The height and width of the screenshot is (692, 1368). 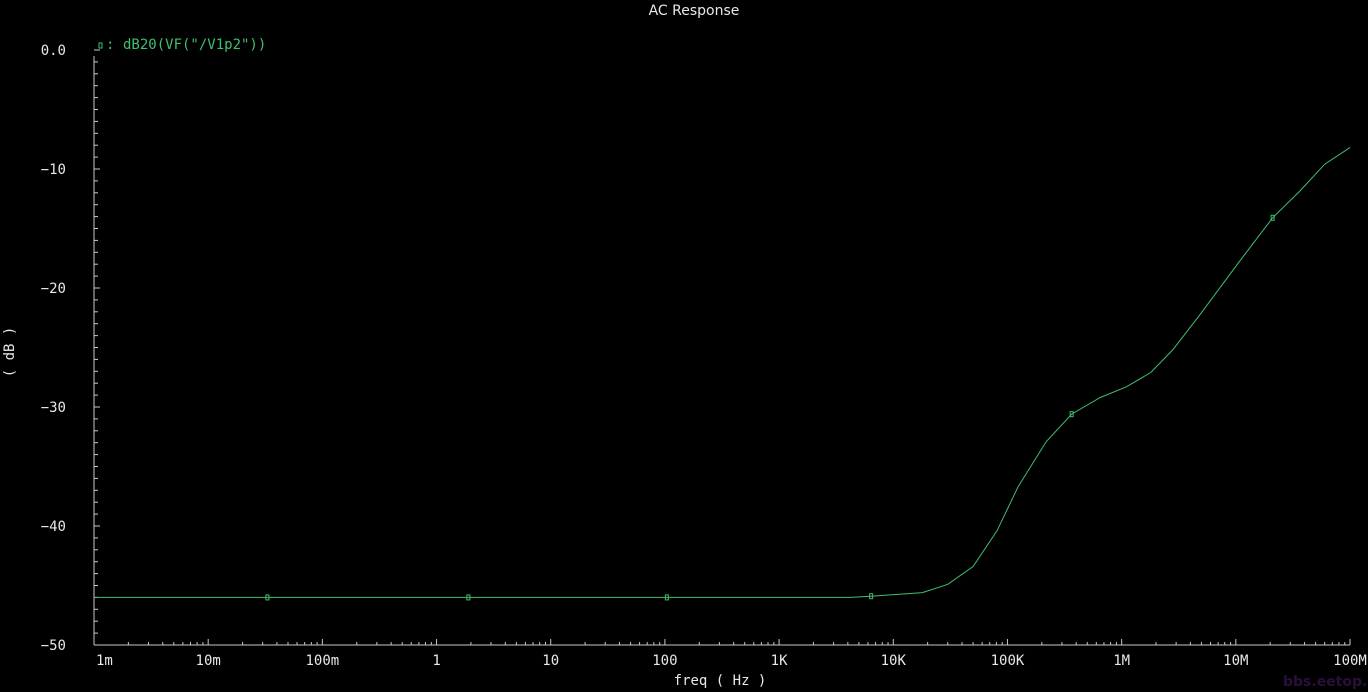 I want to click on y-tick-label: −20, so click(x=53, y=289).